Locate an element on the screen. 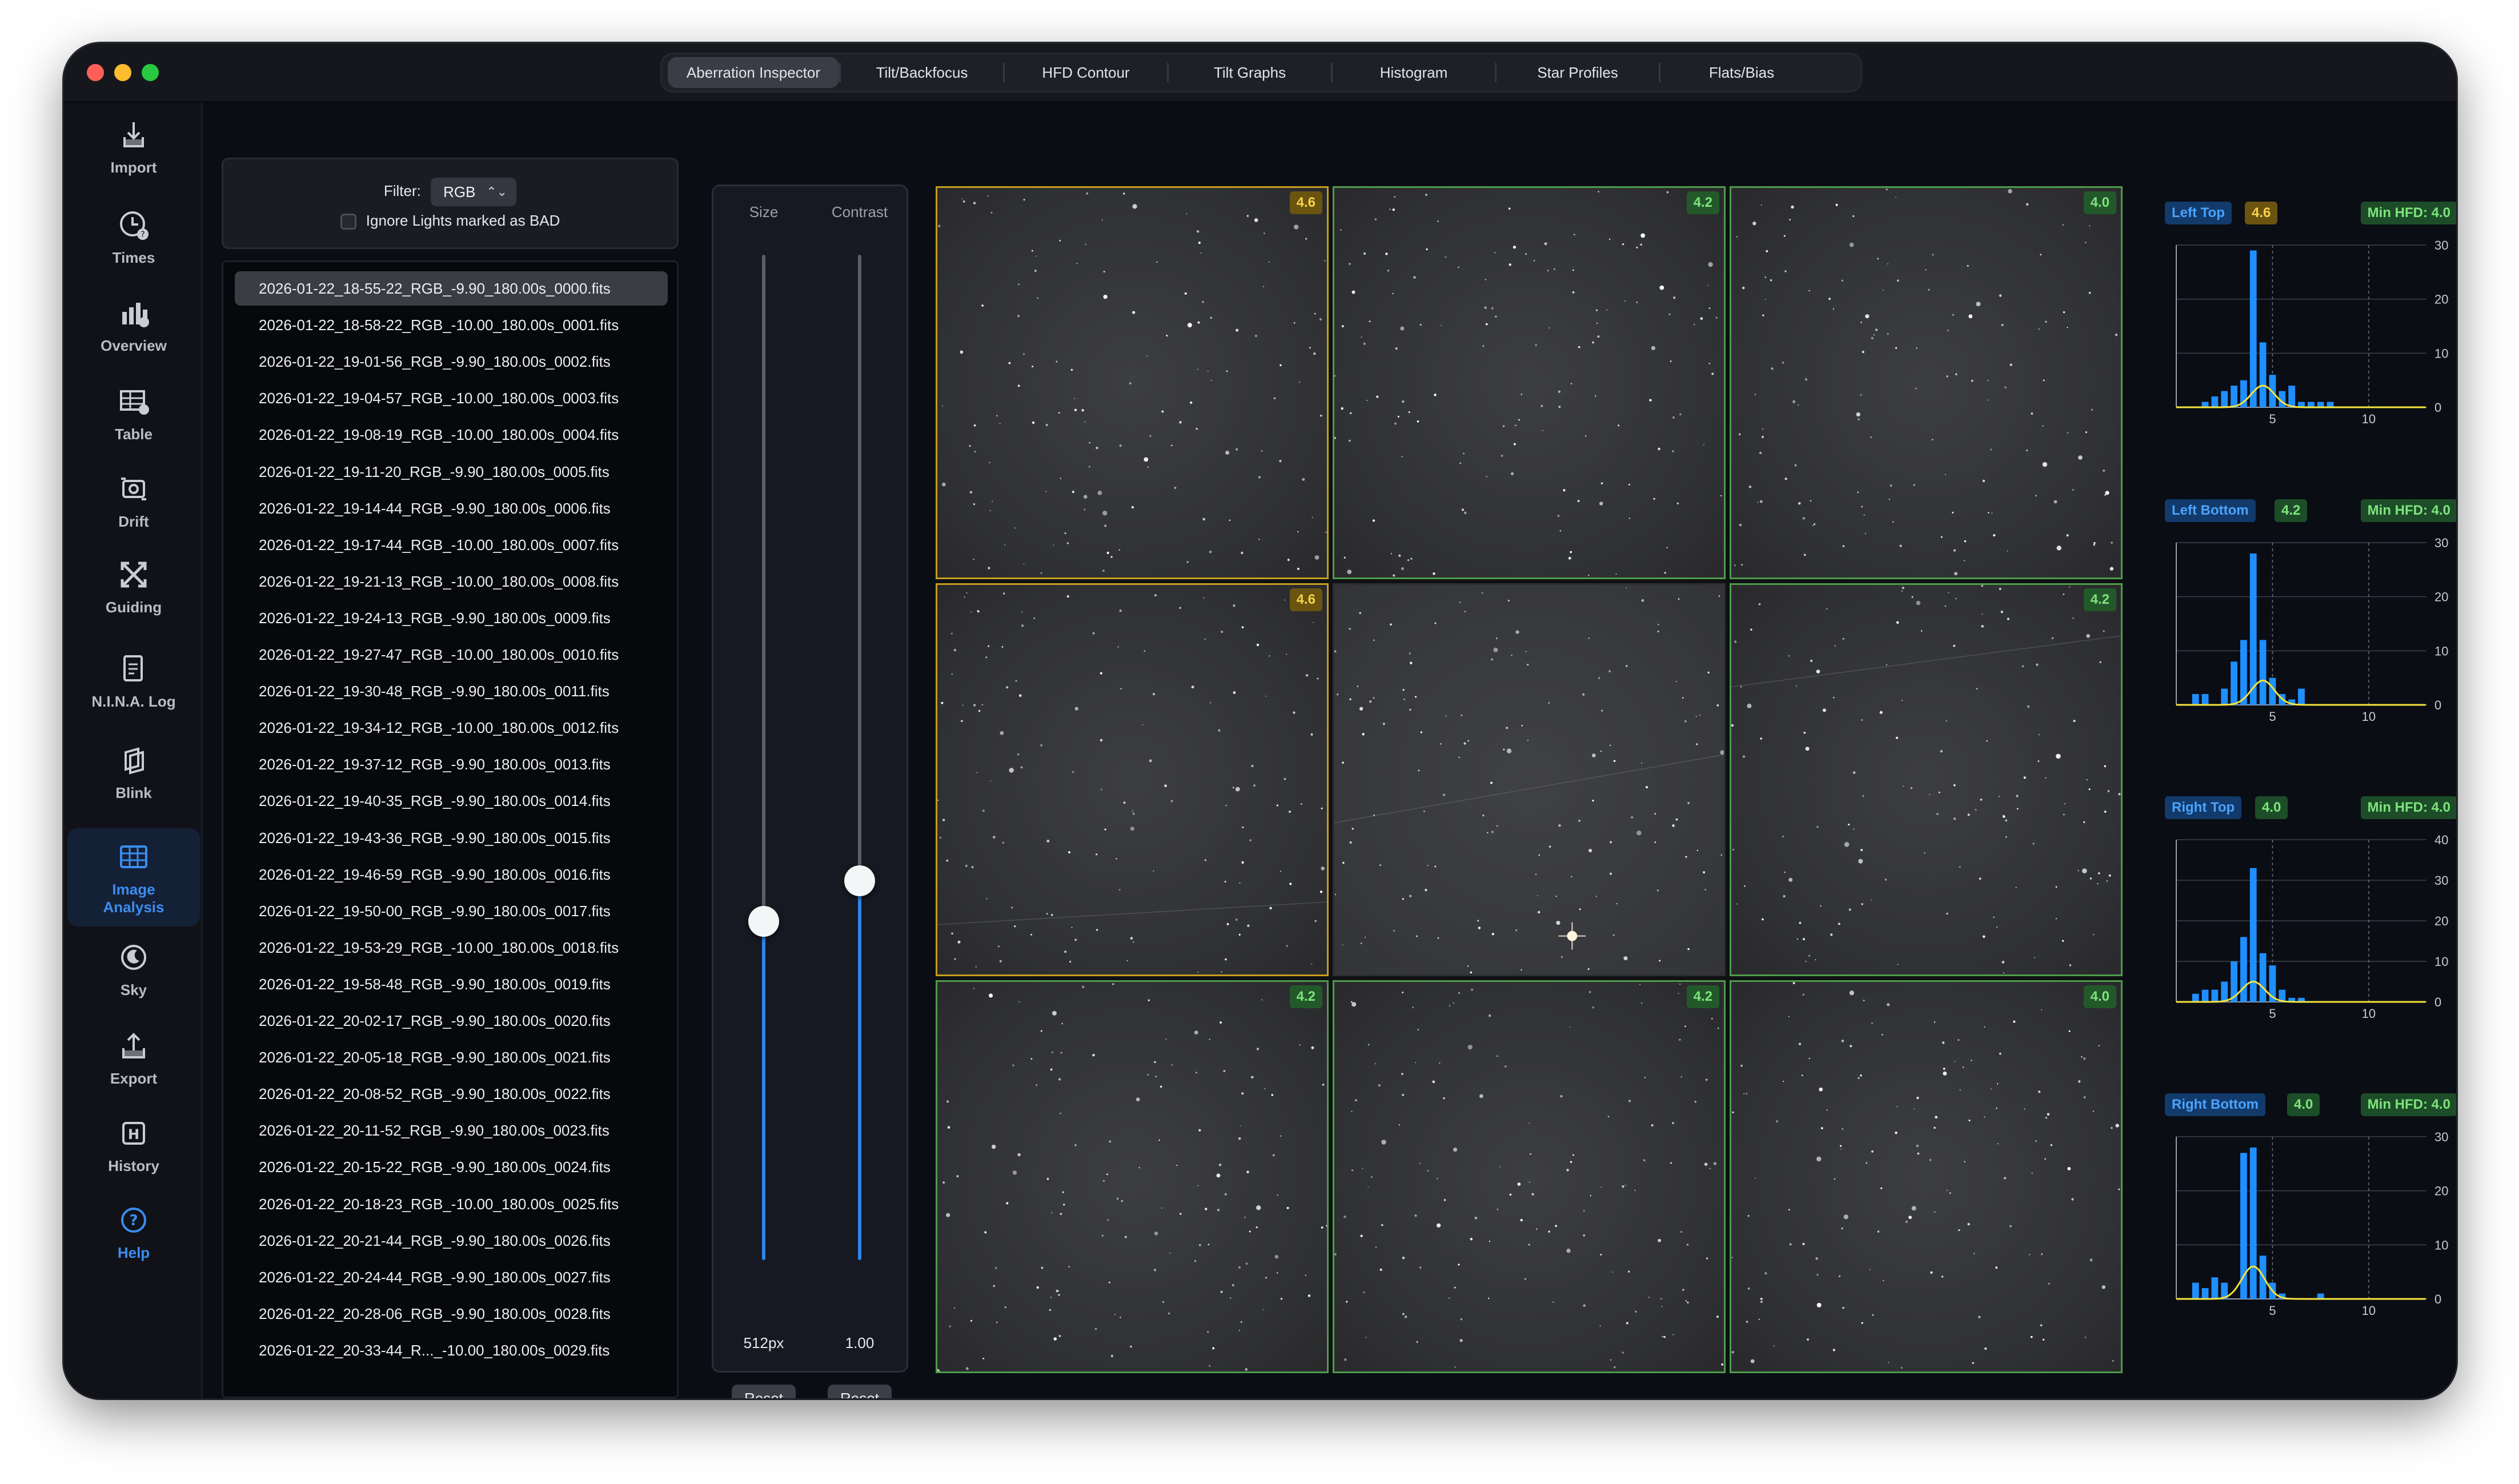  sidebar-item-sky: Sky is located at coordinates (133, 968).